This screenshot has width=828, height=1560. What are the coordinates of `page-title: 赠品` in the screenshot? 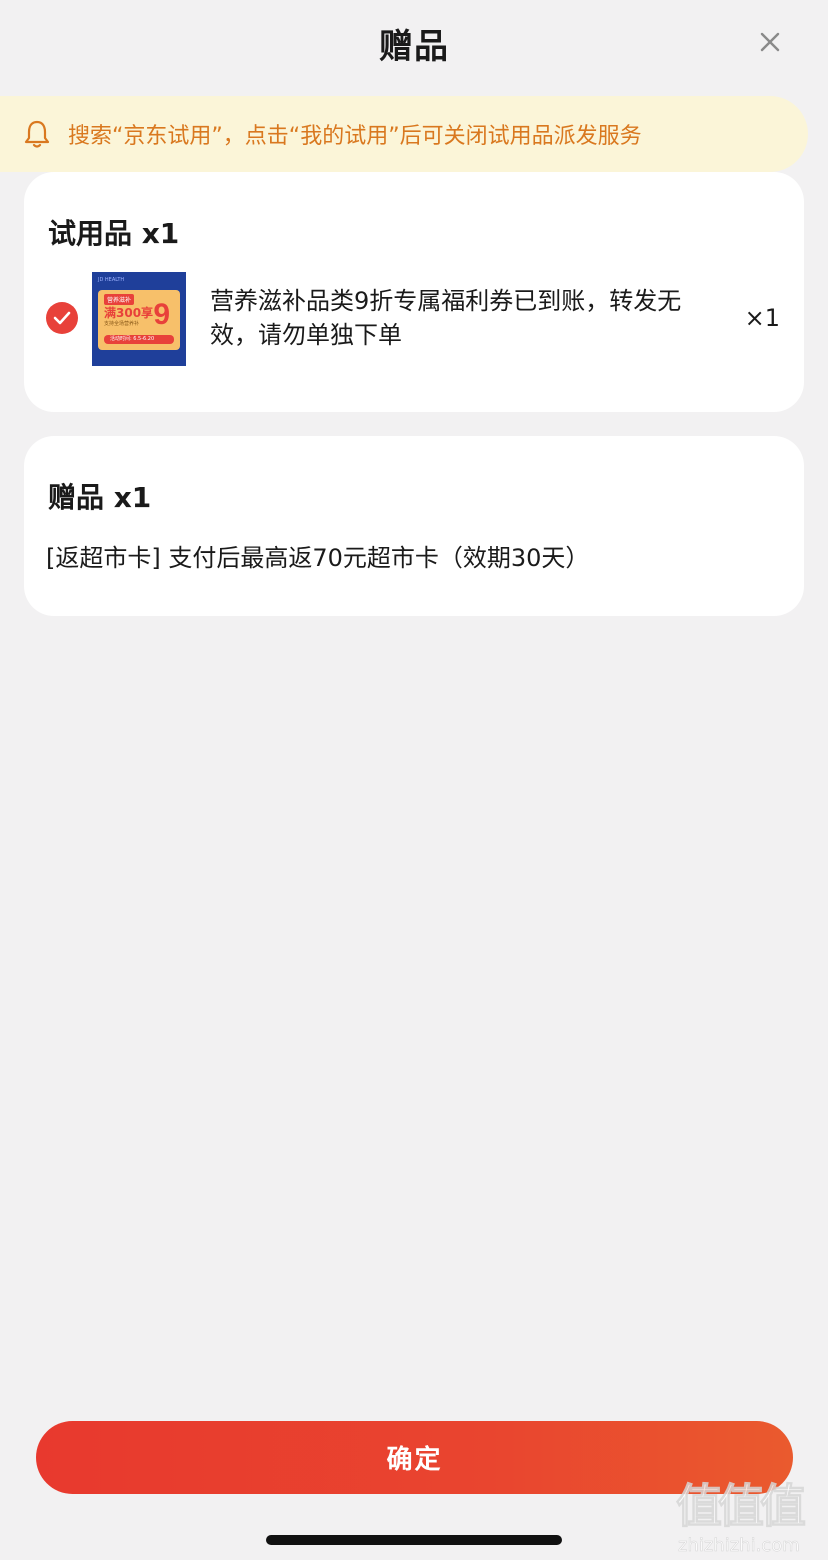 It's located at (414, 46).